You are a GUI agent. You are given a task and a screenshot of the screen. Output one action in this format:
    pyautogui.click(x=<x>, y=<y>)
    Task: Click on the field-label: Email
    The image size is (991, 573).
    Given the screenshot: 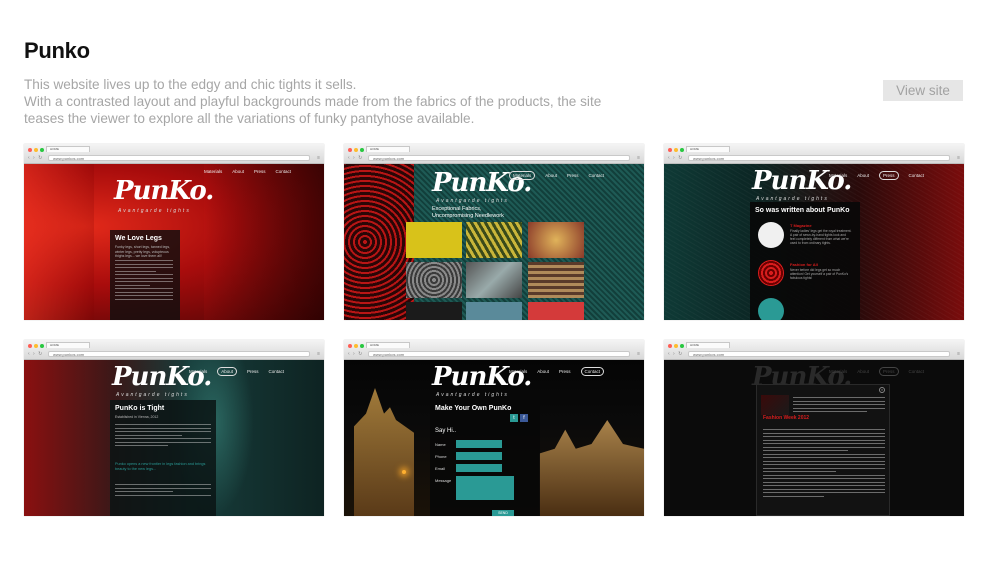 What is the action you would take?
    pyautogui.click(x=440, y=468)
    